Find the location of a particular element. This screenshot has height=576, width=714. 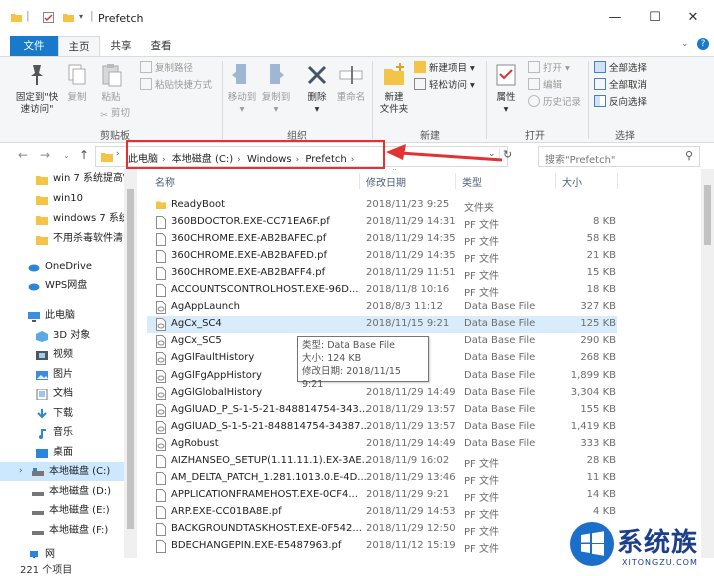

tooltip-type: 类型: Data Base File is located at coordinates (348, 345).